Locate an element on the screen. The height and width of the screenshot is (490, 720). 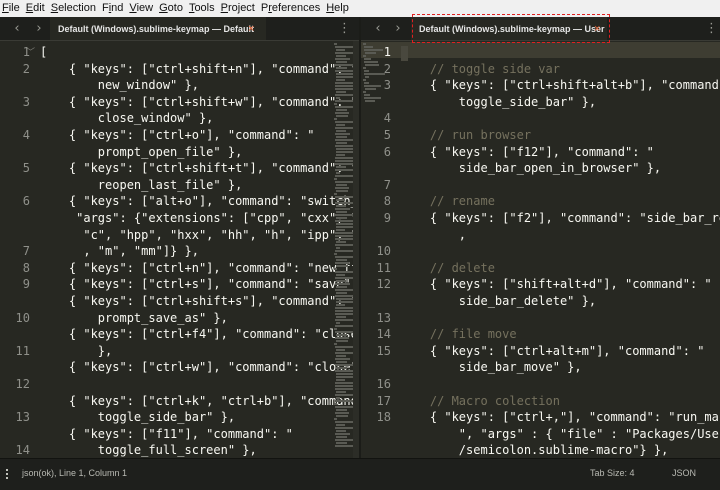
menu-find: Find is located at coordinates (112, 8).